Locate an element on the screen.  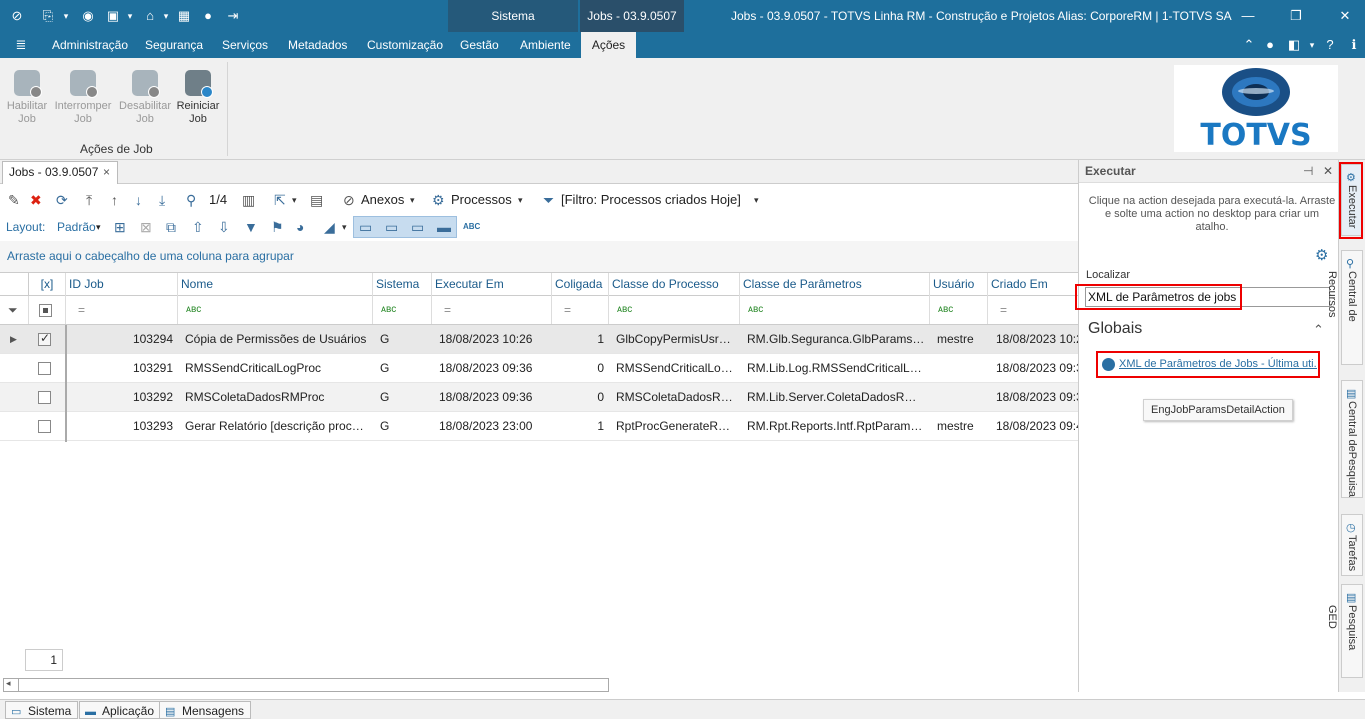
filter-nome: ᴀʙc is located at coordinates (275, 310).